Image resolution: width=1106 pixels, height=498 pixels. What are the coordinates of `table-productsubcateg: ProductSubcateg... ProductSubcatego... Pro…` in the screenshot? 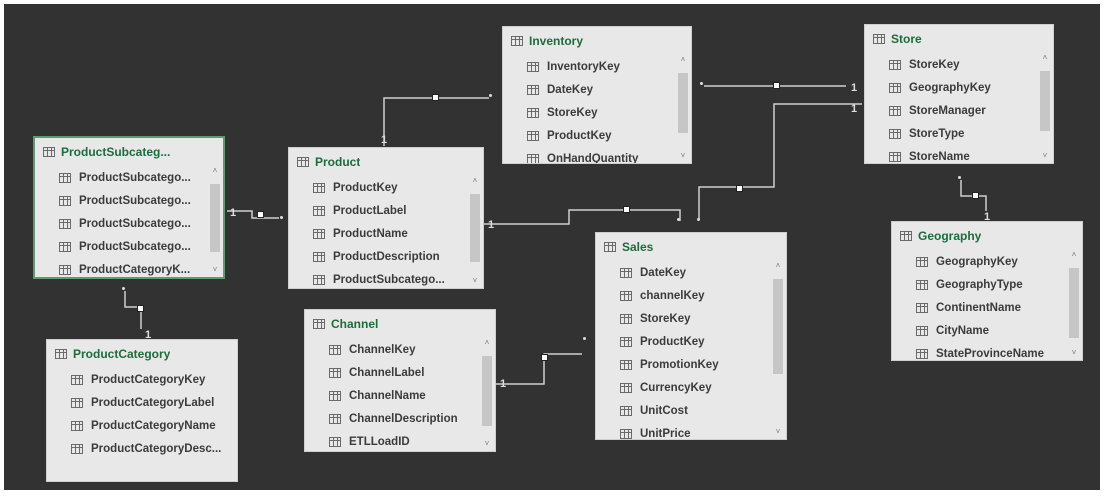 It's located at (129, 207).